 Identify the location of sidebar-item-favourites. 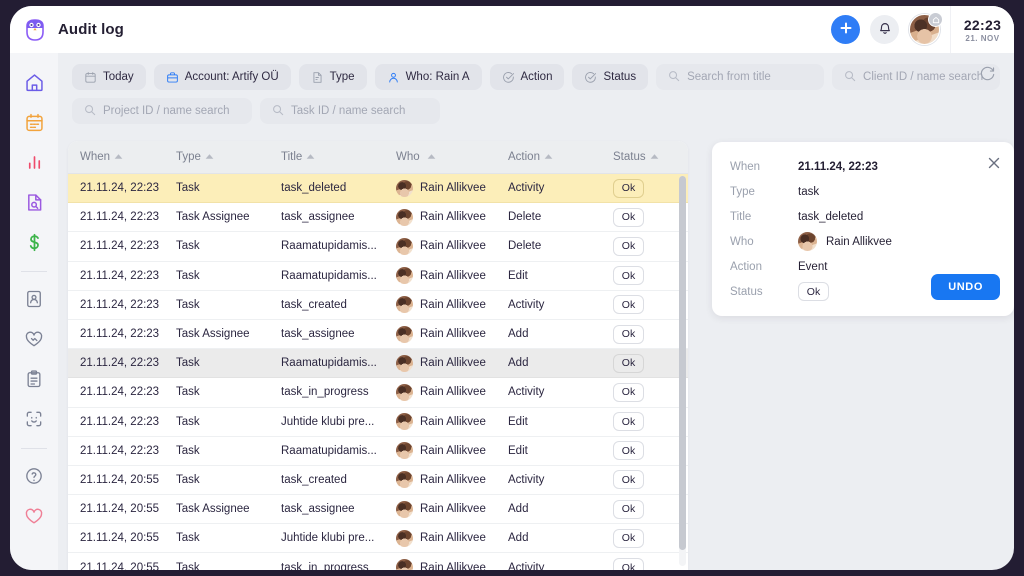
(34, 516).